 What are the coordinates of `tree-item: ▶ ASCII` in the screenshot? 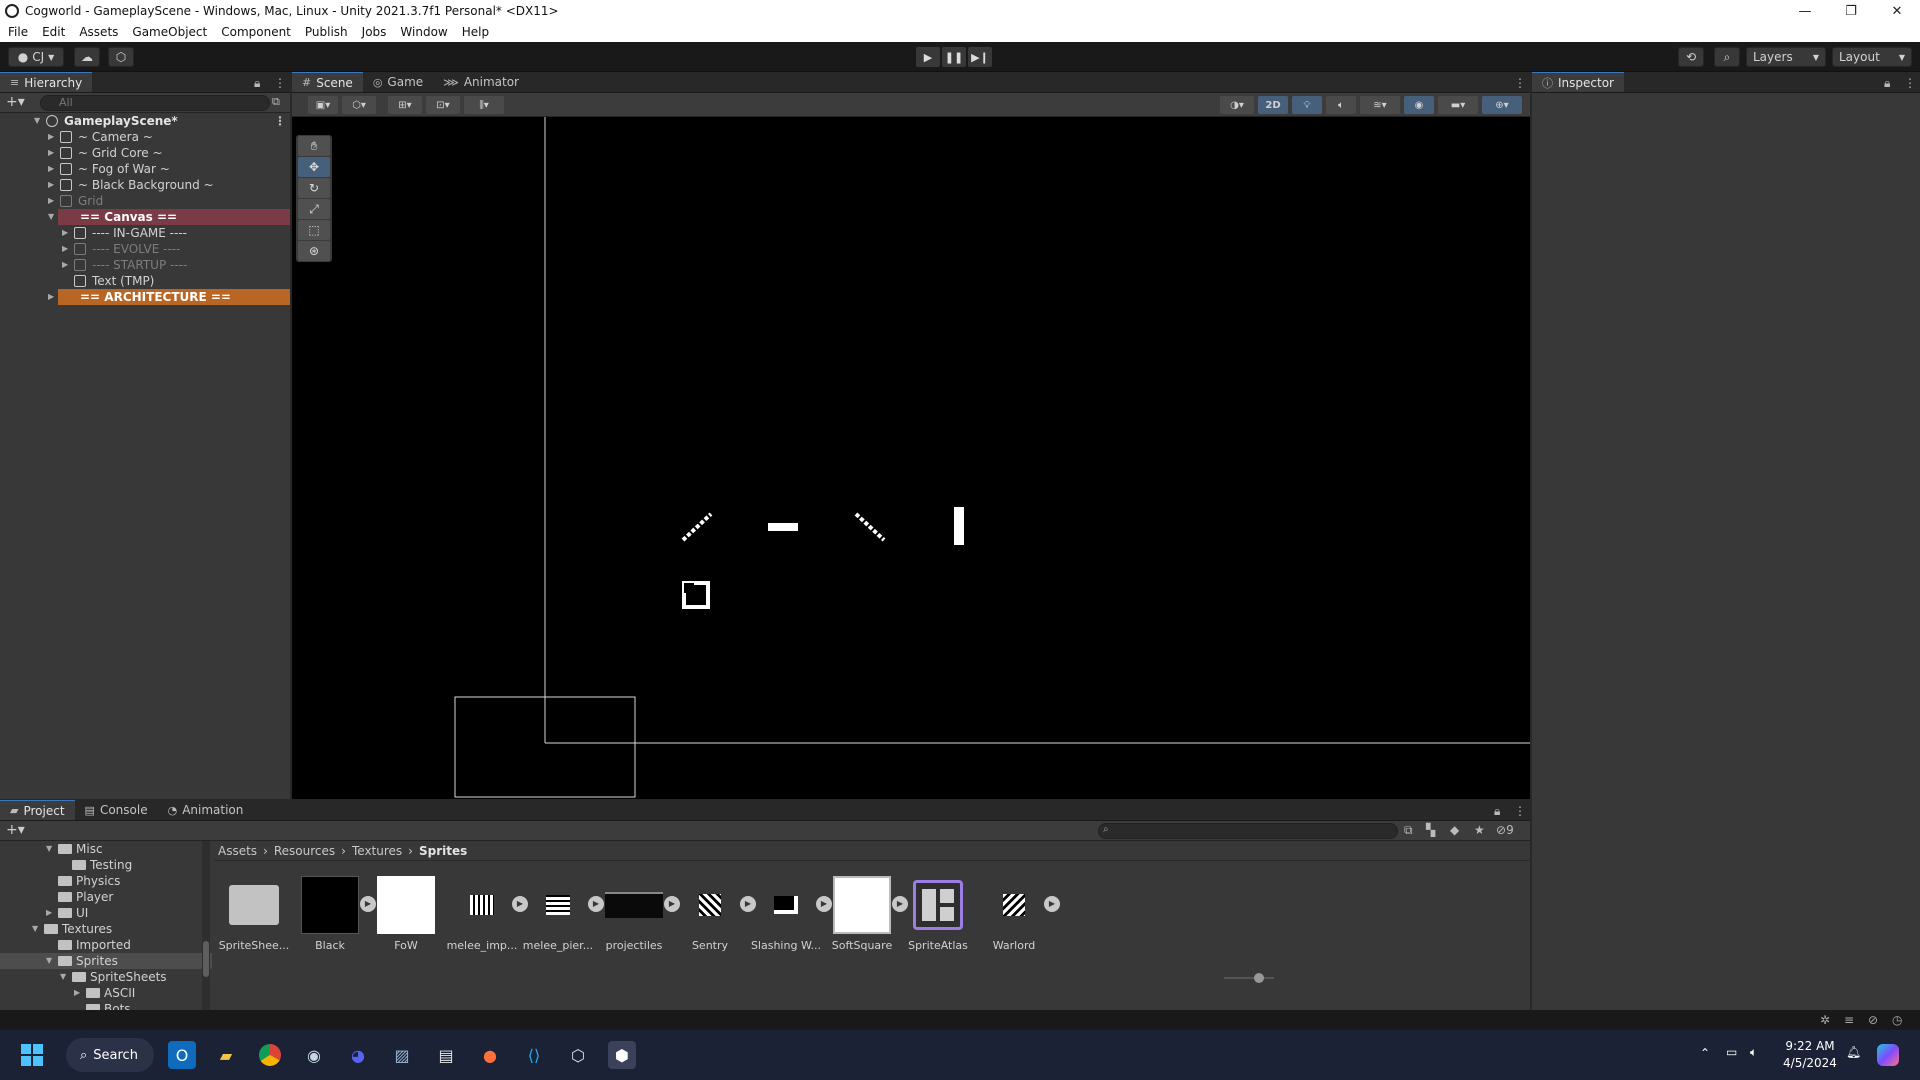 It's located at (106, 993).